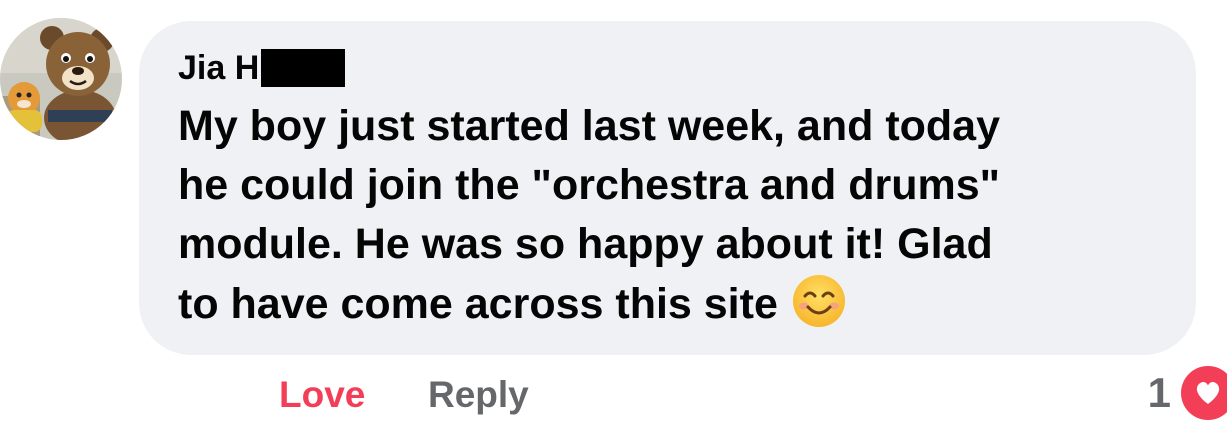 Image resolution: width=1227 pixels, height=444 pixels. What do you see at coordinates (322, 395) in the screenshot?
I see `love-reaction-button: Love` at bounding box center [322, 395].